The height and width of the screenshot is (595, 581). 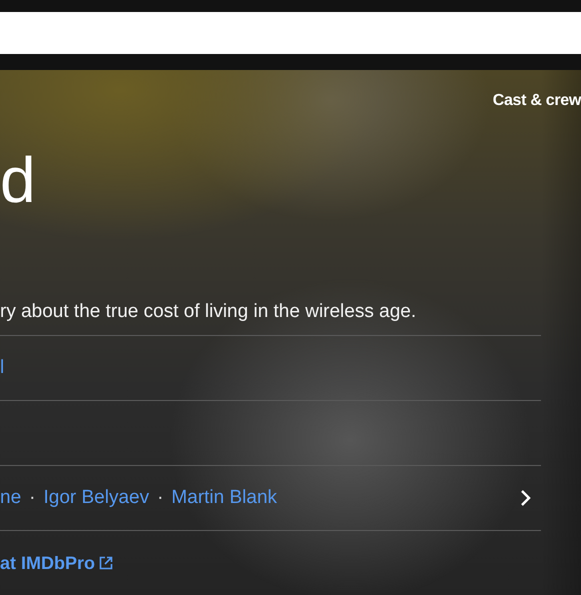 I want to click on external-link-icon, so click(x=106, y=563).